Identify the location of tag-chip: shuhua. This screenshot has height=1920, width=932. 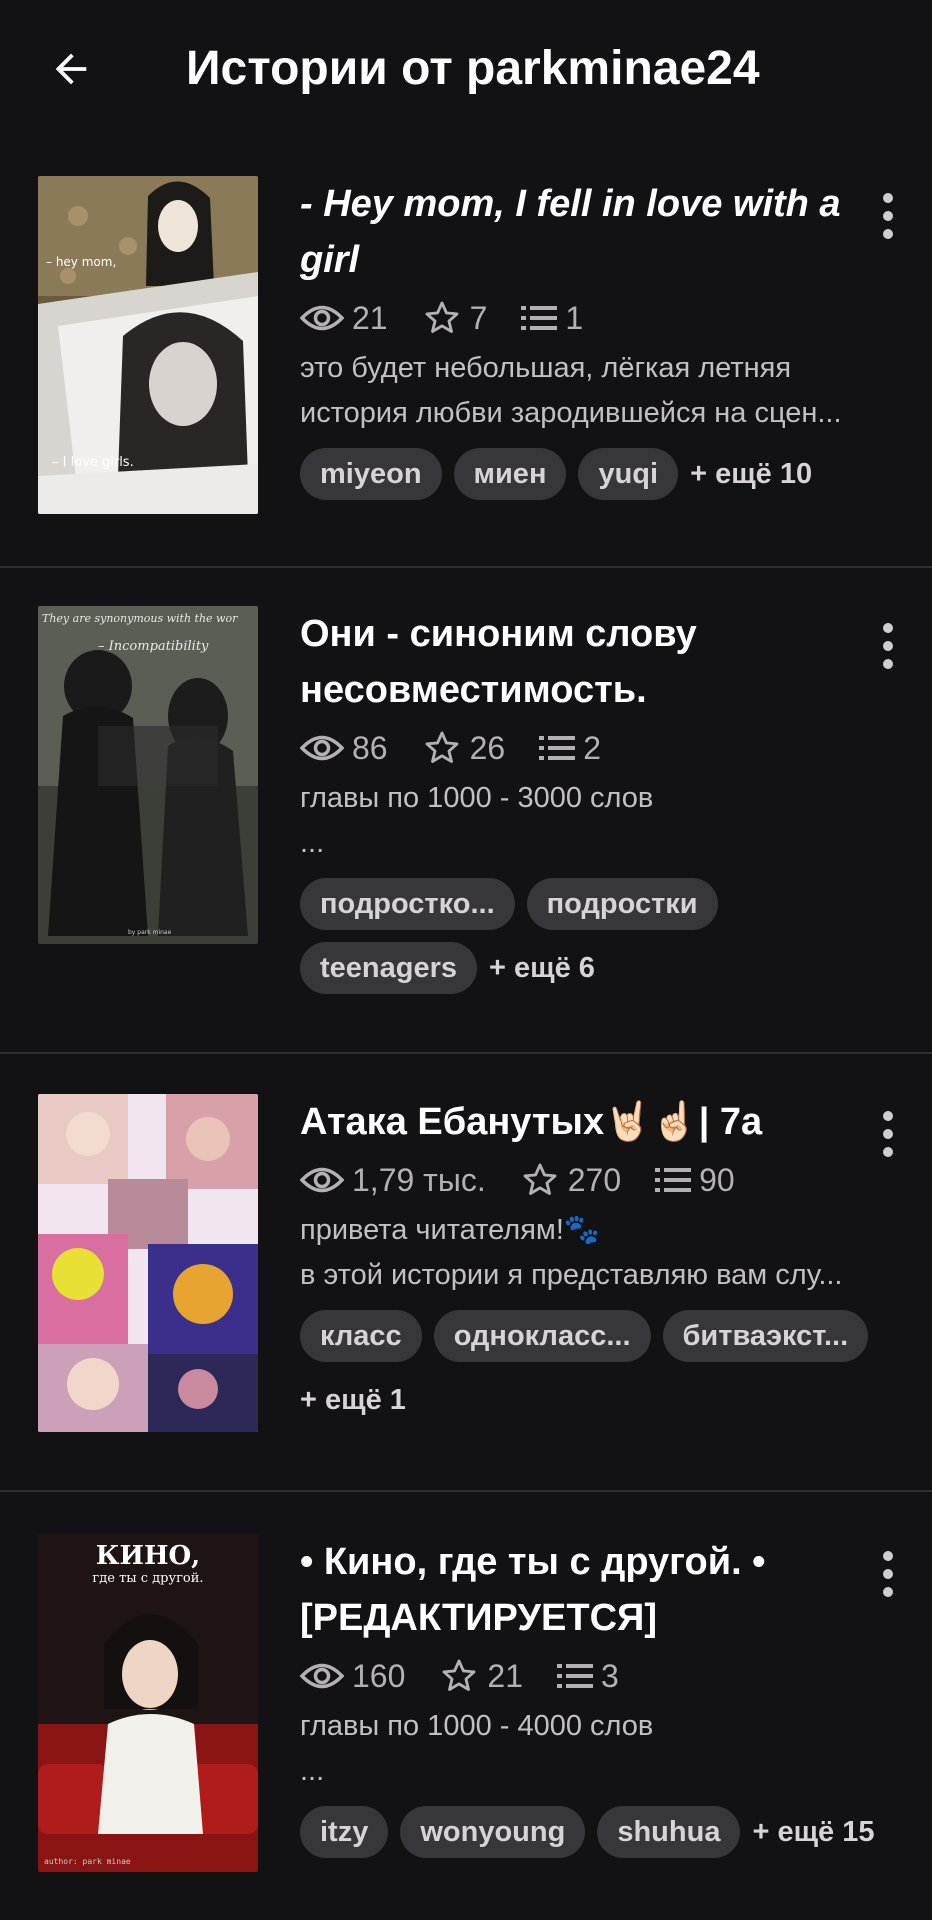
(669, 1832).